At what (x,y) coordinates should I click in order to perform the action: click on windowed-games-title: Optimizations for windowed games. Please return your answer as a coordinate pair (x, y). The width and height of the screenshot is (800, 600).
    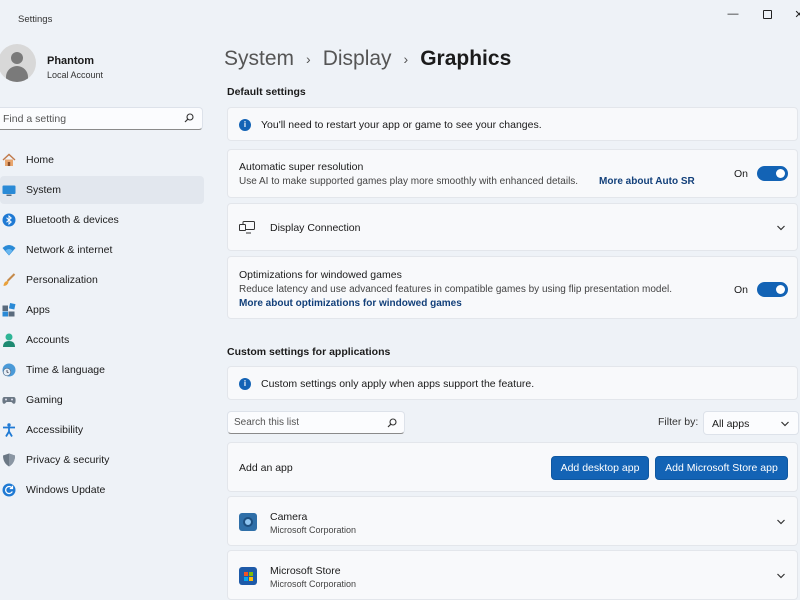
    Looking at the image, I should click on (320, 275).